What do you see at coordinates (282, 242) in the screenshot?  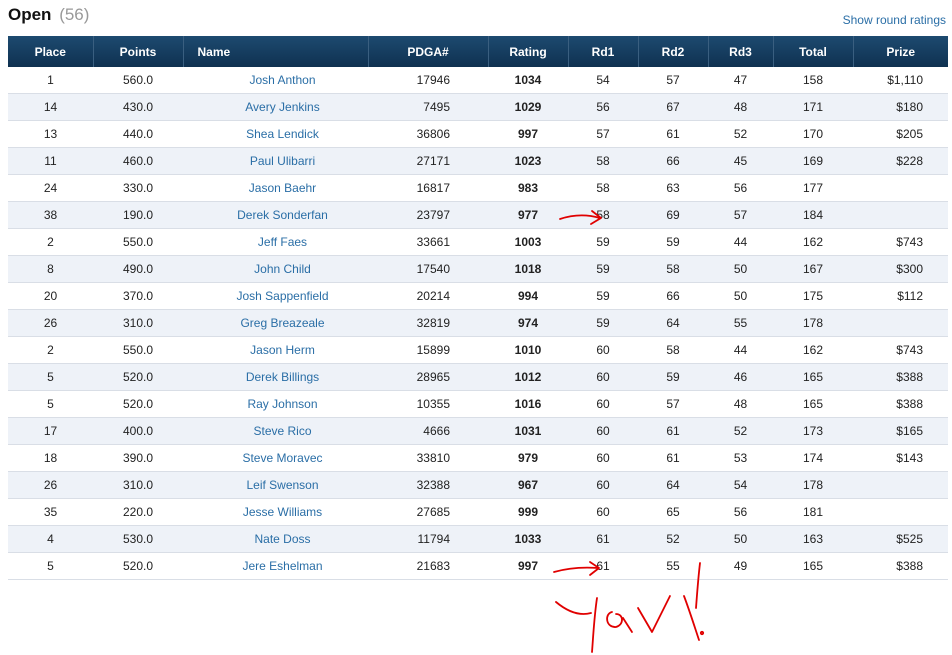 I see `player-name-link: Jeff Faes` at bounding box center [282, 242].